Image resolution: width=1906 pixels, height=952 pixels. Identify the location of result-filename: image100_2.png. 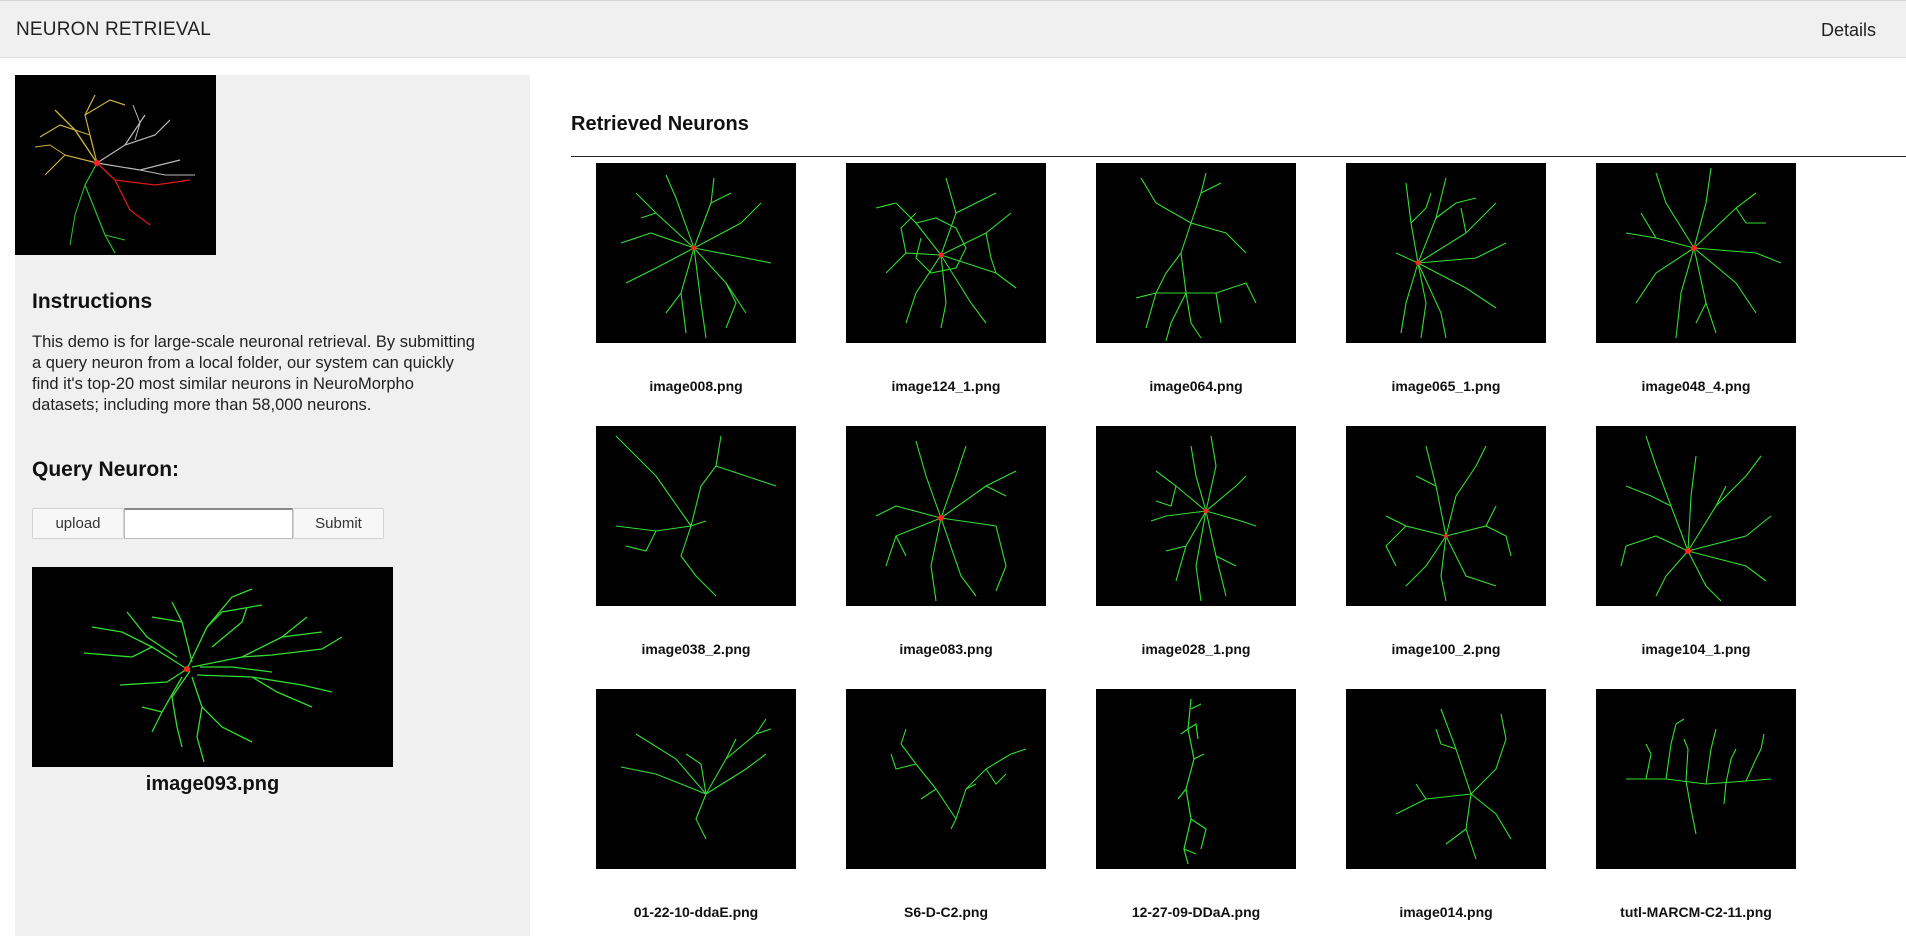
(1446, 649).